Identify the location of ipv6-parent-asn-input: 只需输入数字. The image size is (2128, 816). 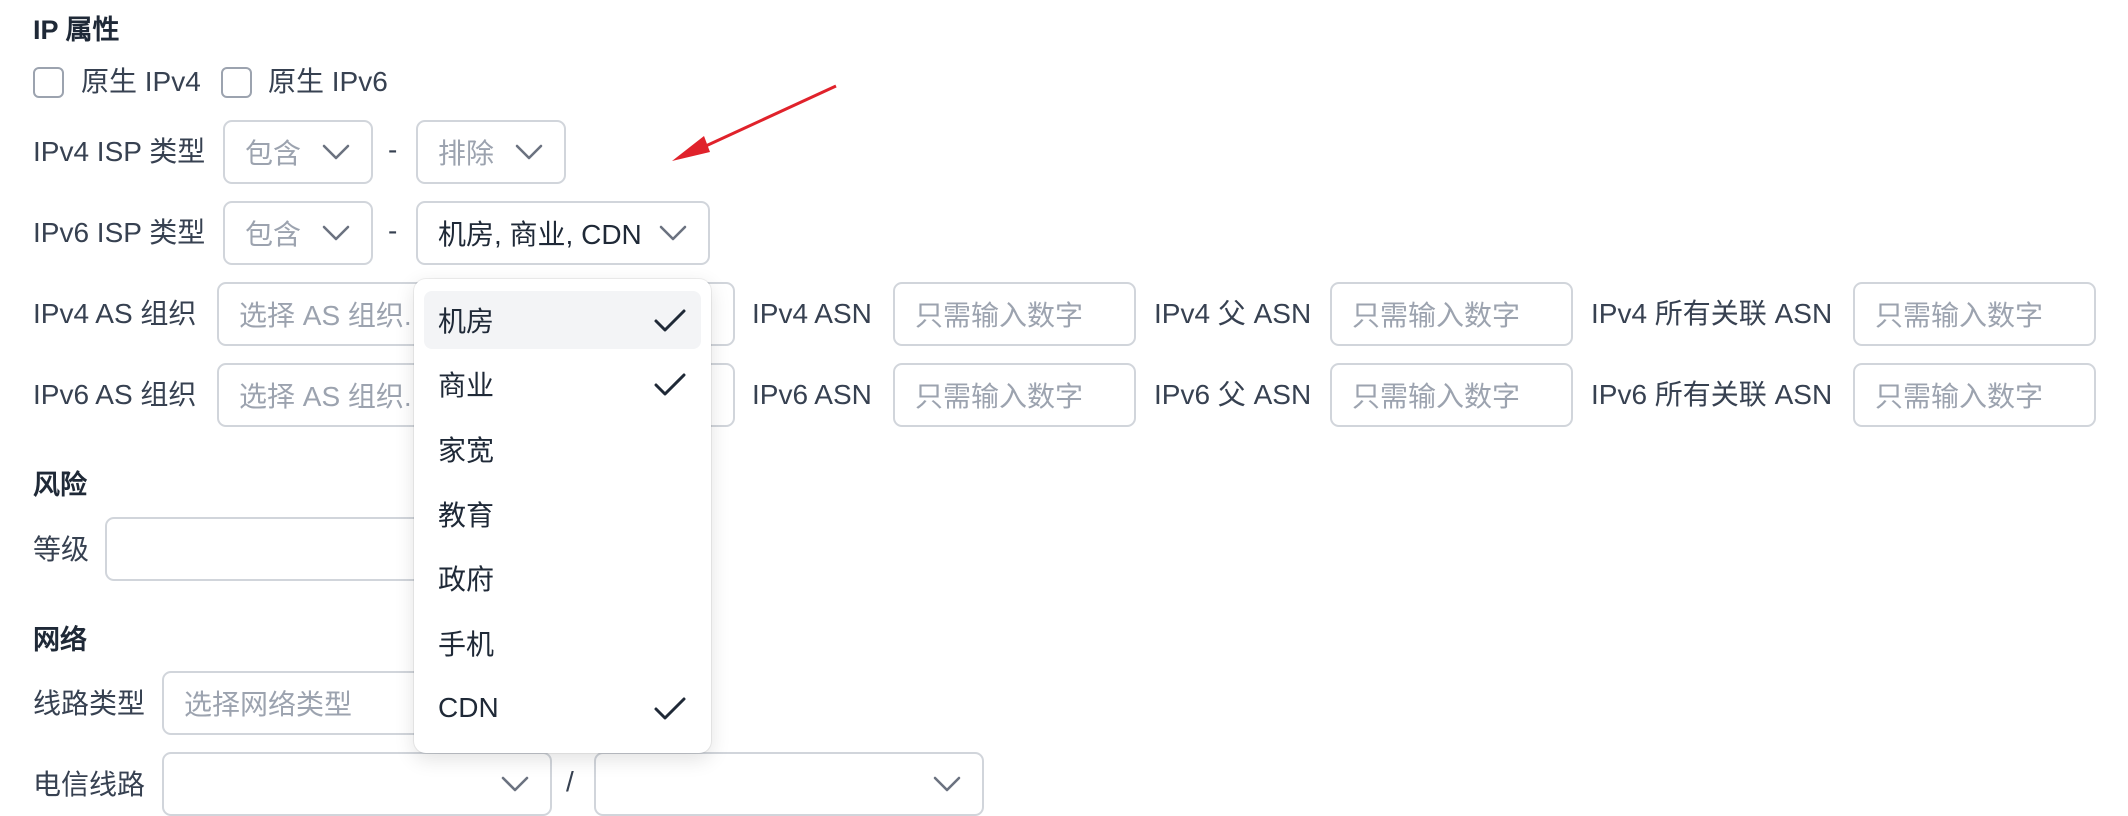
(1451, 395).